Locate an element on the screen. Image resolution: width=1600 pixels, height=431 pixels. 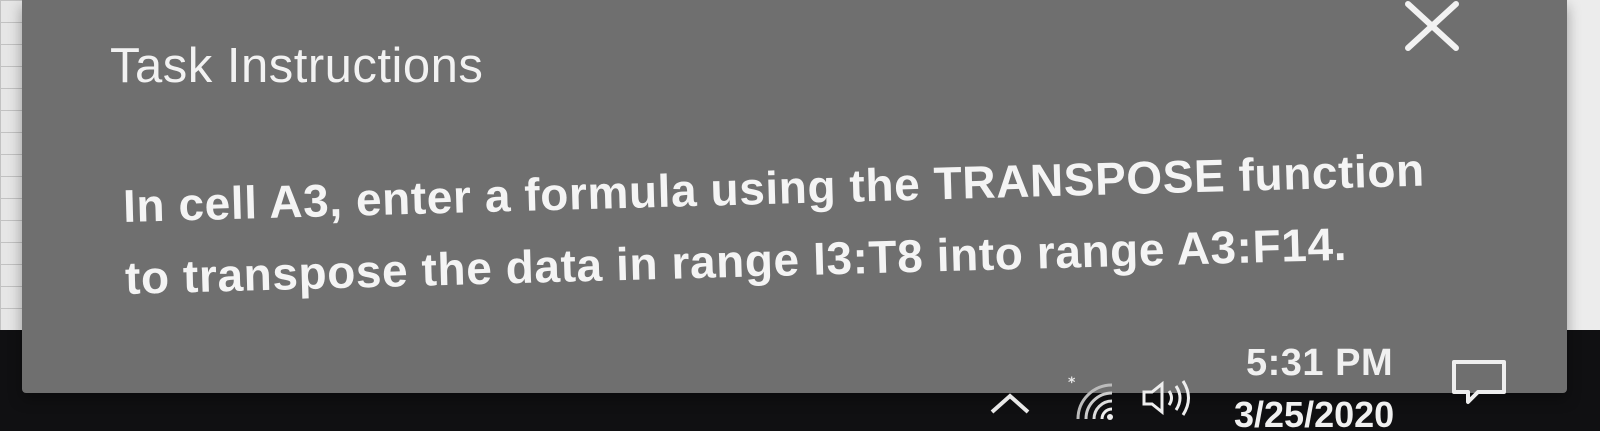
close-button is located at coordinates (1432, 27).